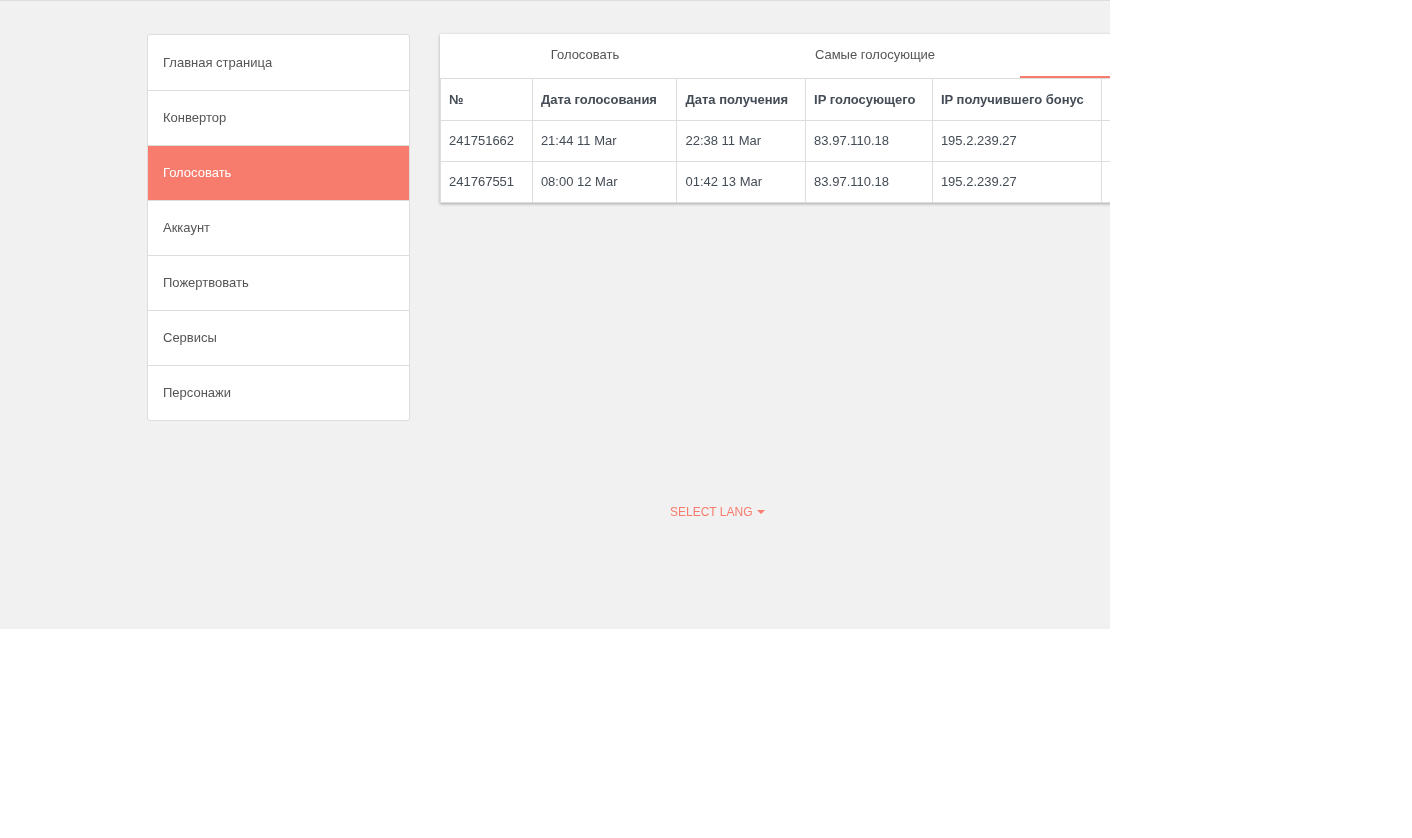  What do you see at coordinates (278, 392) in the screenshot?
I see `menu-item: Персонажи` at bounding box center [278, 392].